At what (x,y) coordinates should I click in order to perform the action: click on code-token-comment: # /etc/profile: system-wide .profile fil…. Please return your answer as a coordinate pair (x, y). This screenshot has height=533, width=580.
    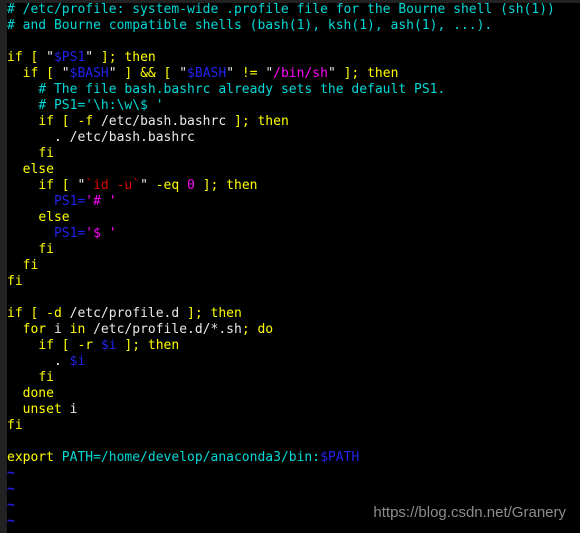
    Looking at the image, I should click on (281, 9).